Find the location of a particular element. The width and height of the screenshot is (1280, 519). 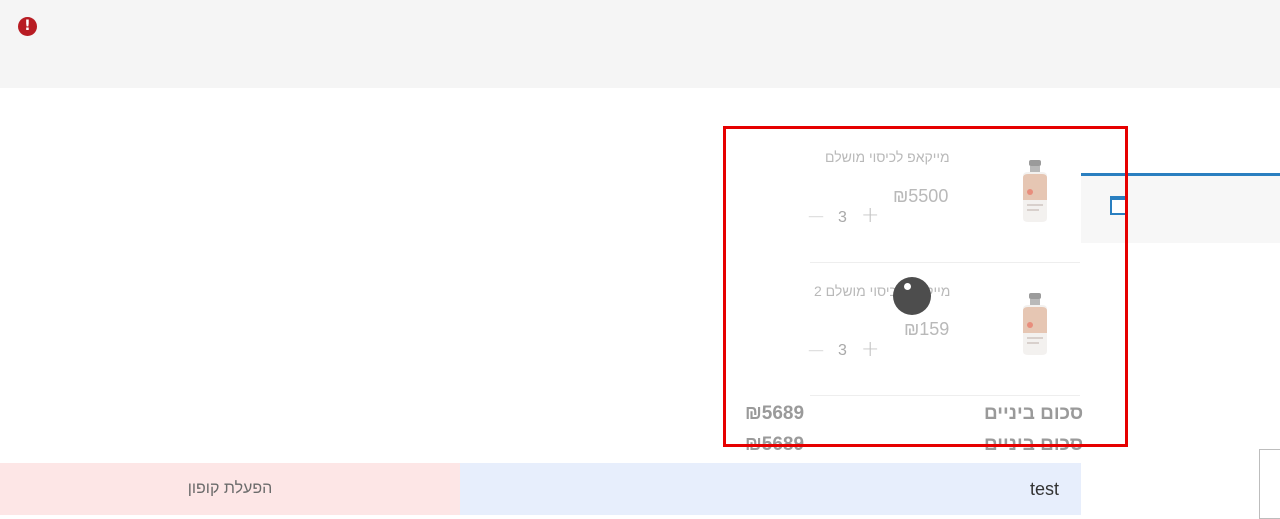

side-box is located at coordinates (1269, 484).